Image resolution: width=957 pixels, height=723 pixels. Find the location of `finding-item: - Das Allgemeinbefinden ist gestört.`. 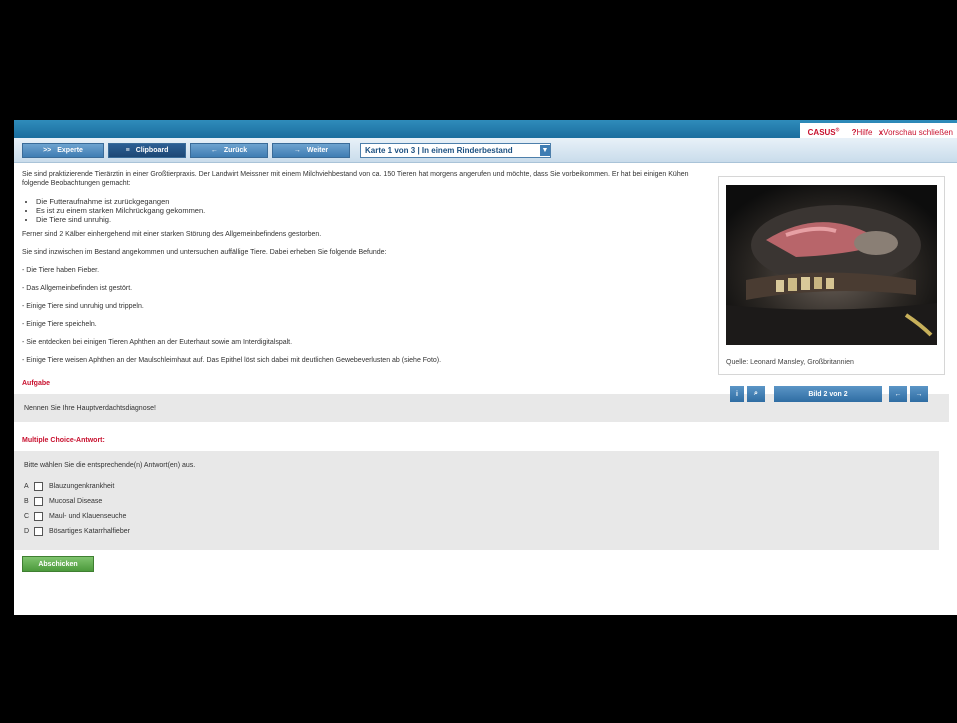

finding-item: - Das Allgemeinbefinden ist gestört. is located at coordinates (77, 288).